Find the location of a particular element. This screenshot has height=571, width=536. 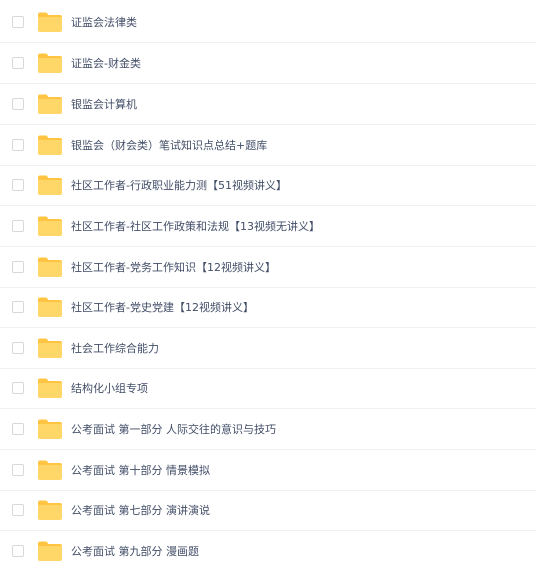

folder-name: 公考面试 第一部分 人际交往的意识与技巧 is located at coordinates (173, 429).